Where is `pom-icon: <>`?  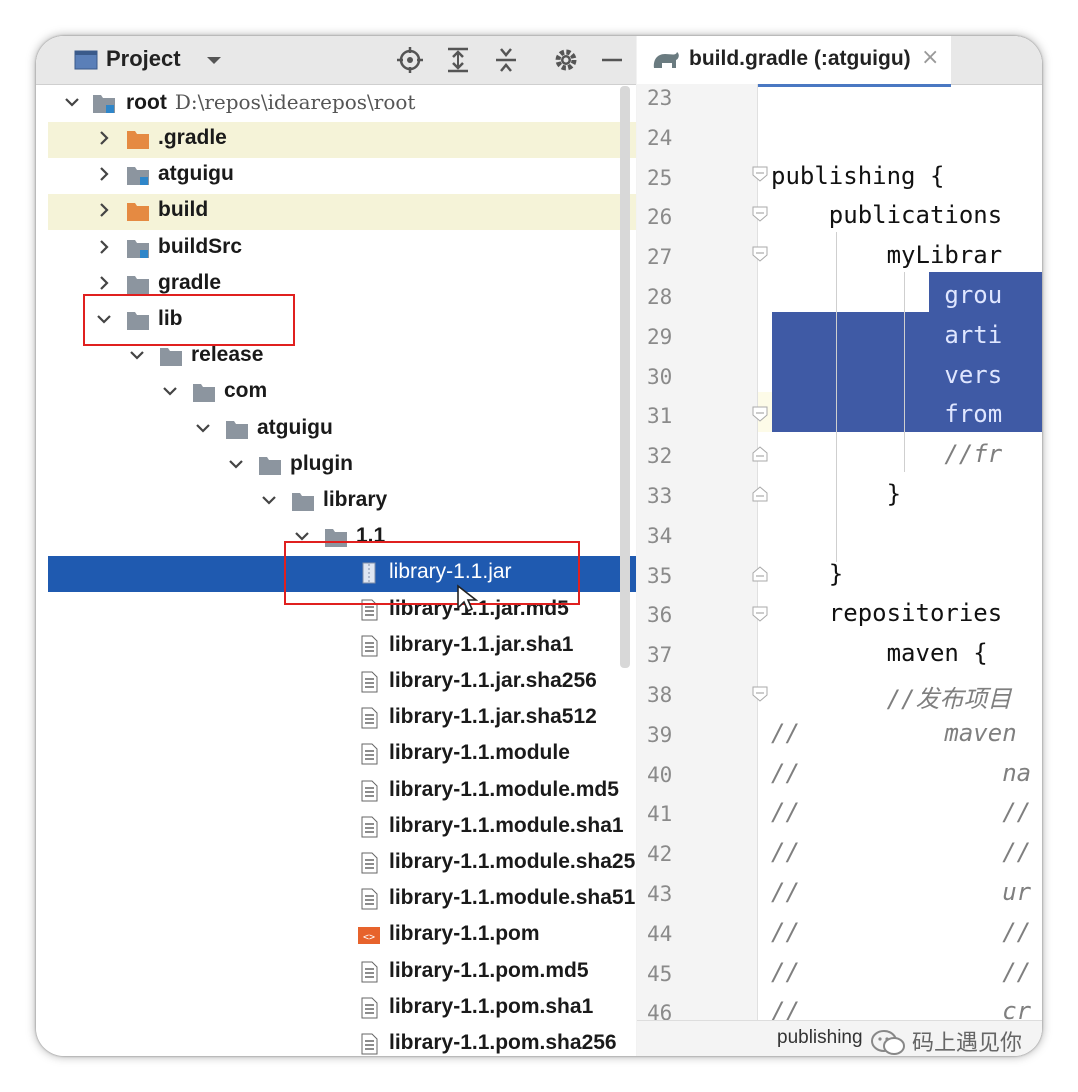
pom-icon: <> is located at coordinates (369, 936).